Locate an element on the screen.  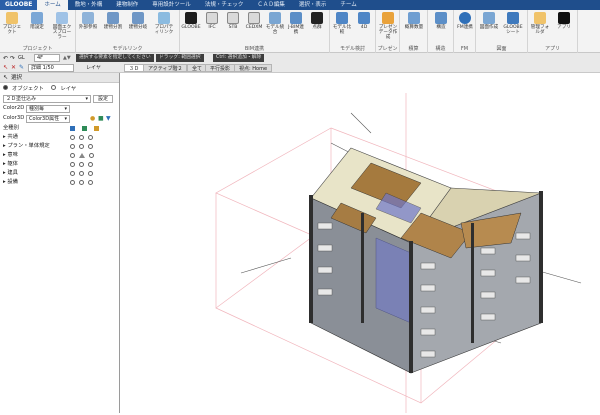
jbim-button: J-BIM連携 is located at coordinates (296, 23).